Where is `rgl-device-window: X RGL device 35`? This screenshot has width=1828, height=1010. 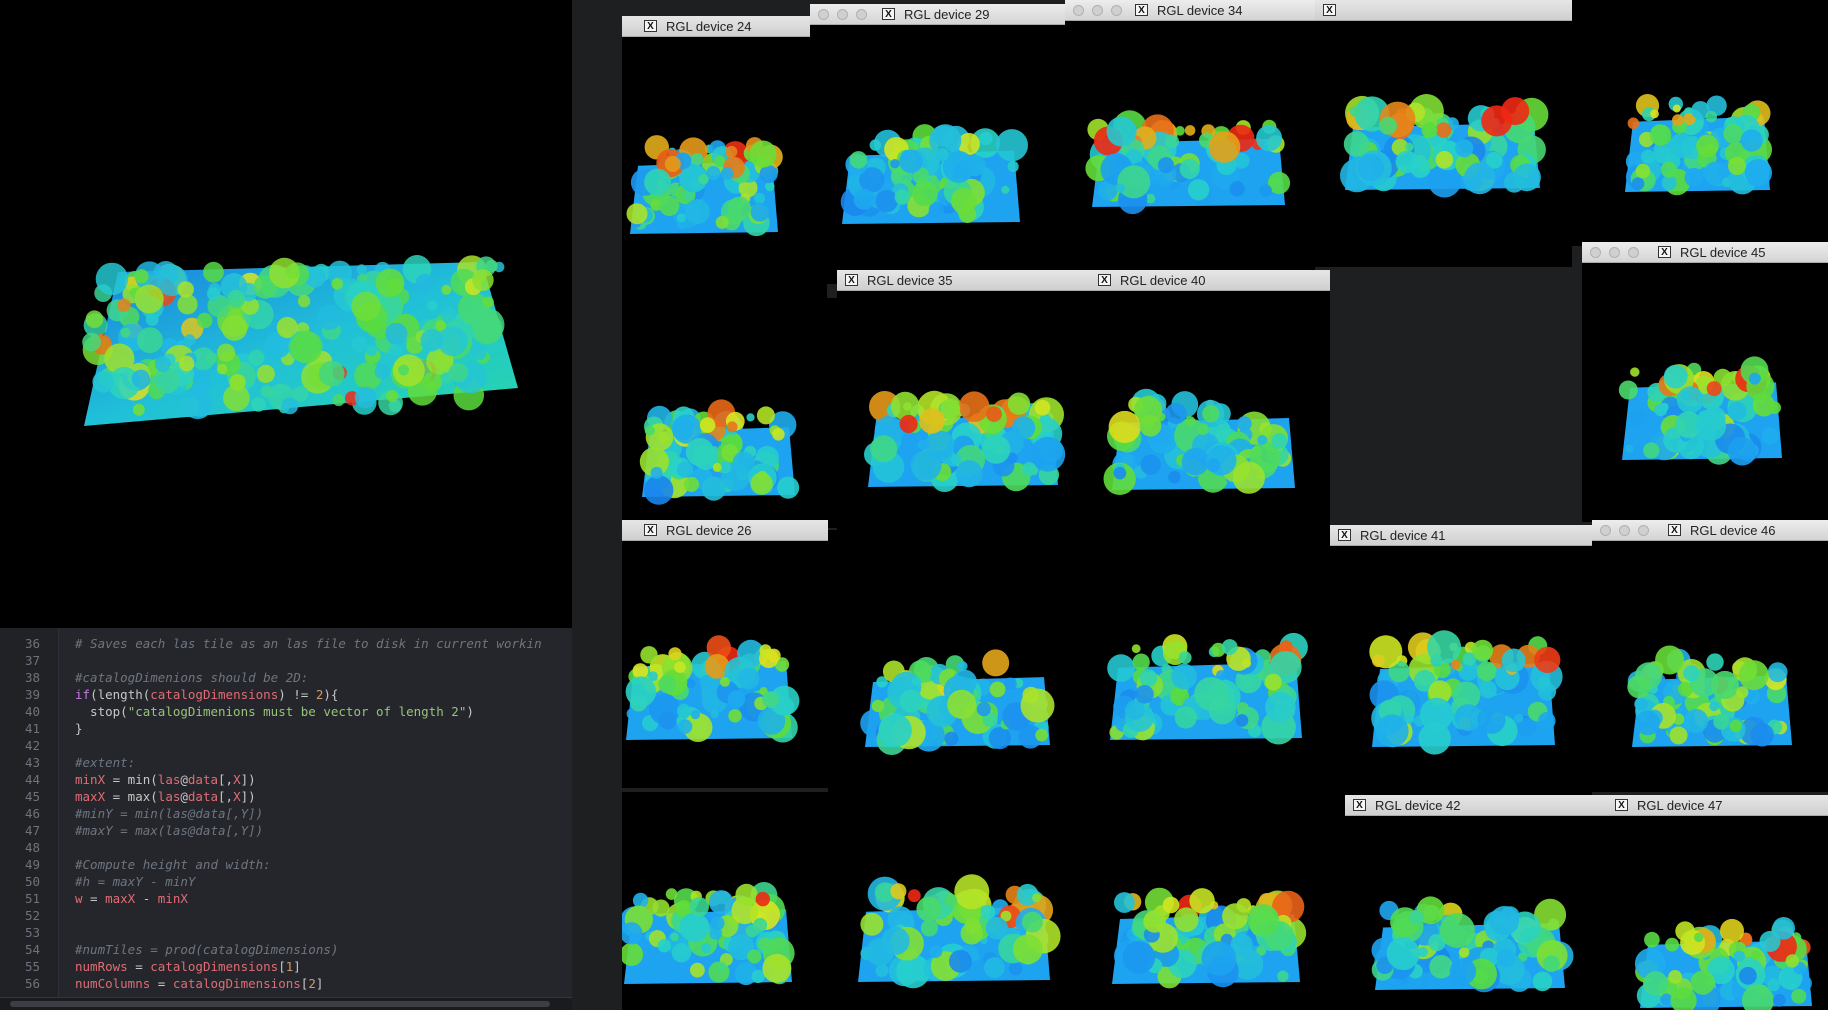 rgl-device-window: X RGL device 35 is located at coordinates (963, 400).